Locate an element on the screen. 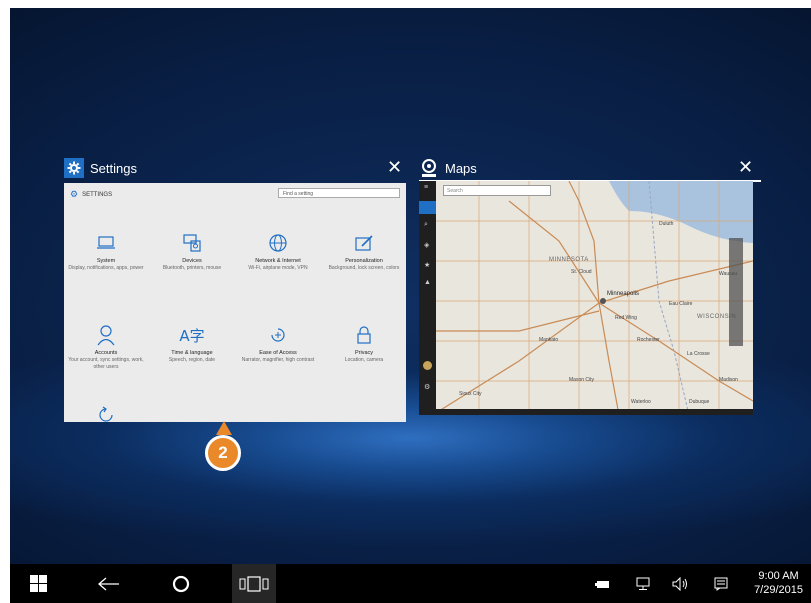  item-title: Privacy is located at coordinates (364, 353).